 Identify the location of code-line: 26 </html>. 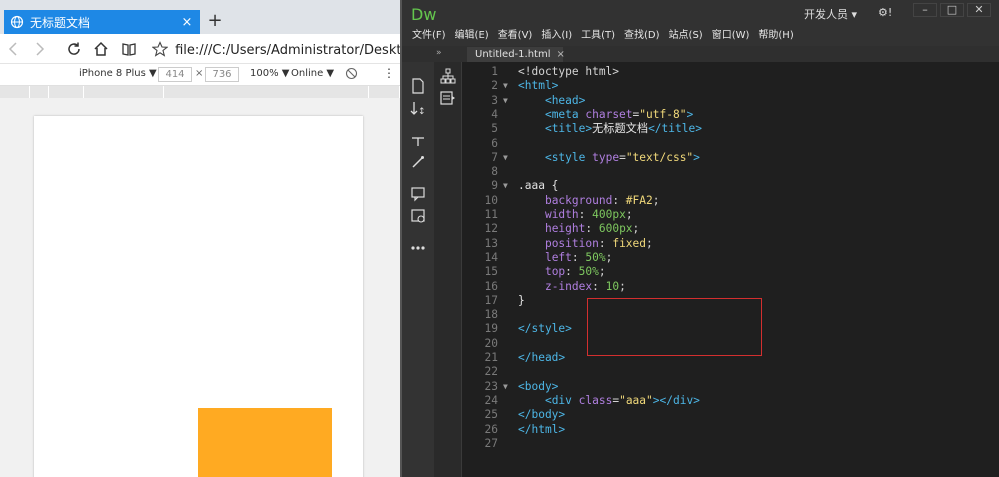
(730, 430).